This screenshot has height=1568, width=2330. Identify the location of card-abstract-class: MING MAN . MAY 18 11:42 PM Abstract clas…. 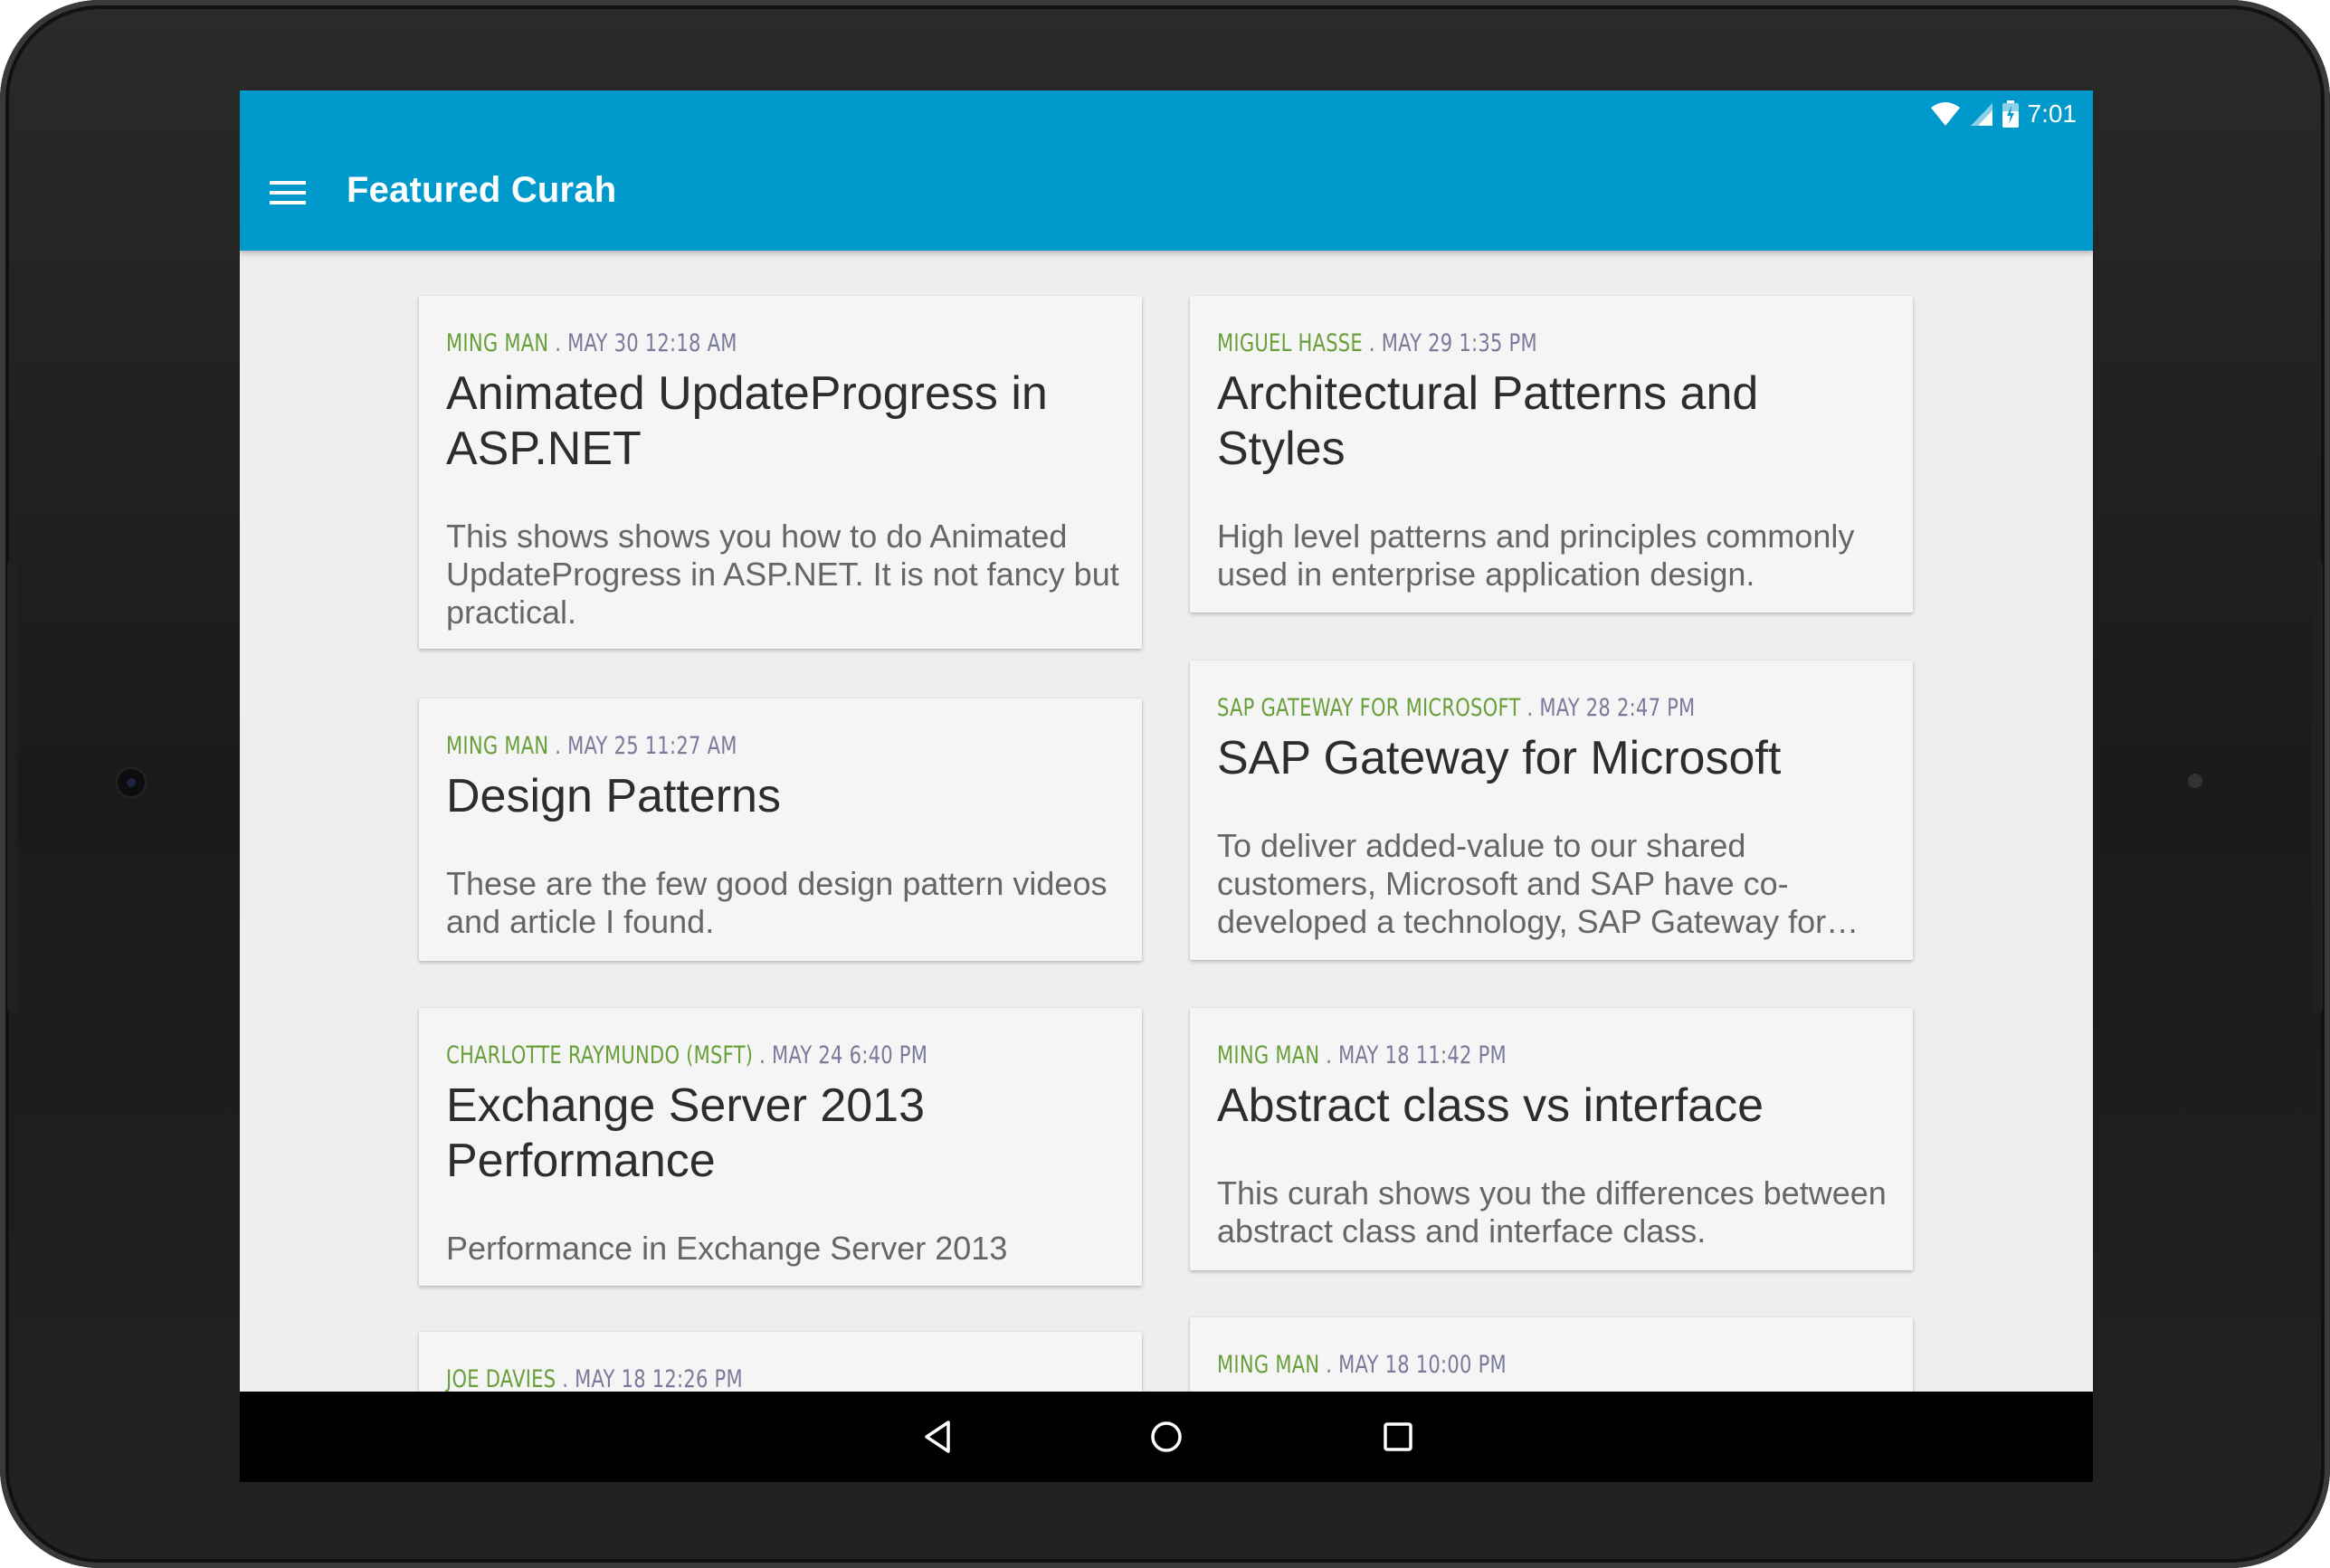
(1552, 1139).